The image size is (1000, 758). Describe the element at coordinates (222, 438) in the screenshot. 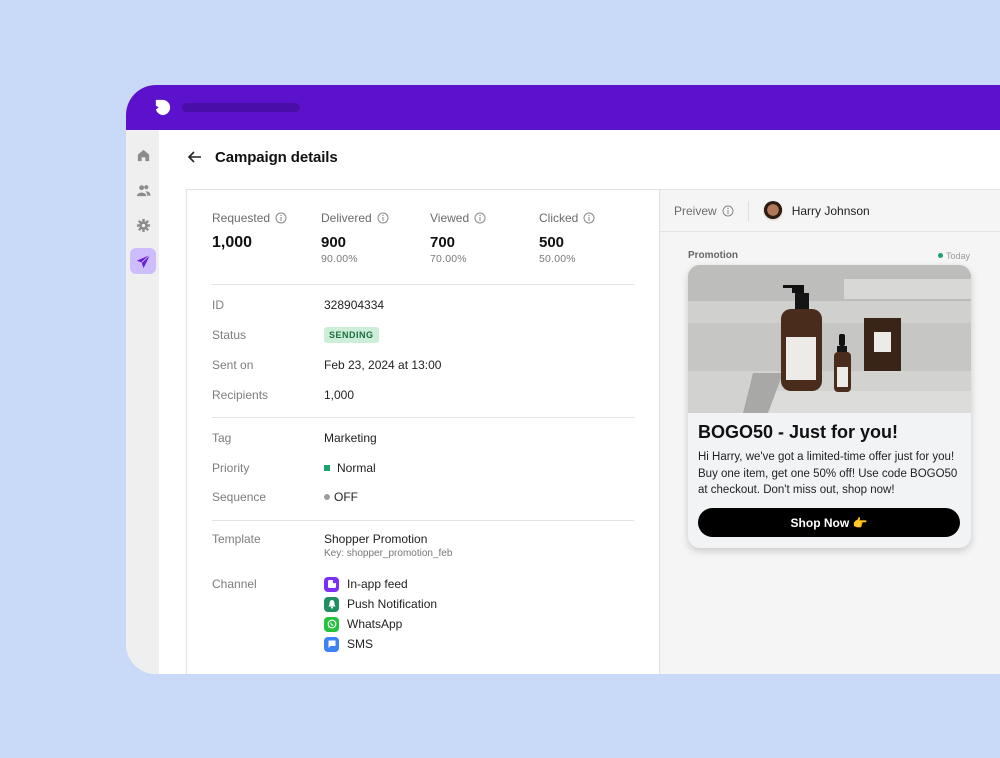

I see `row-label: Tag` at that location.